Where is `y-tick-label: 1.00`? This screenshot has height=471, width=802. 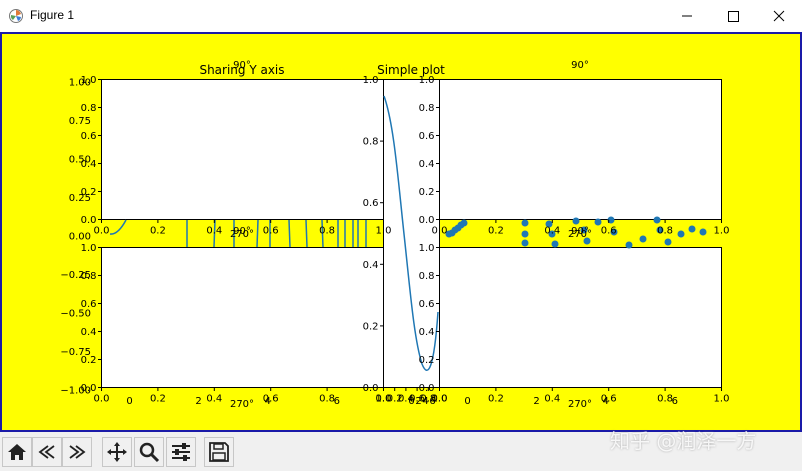
y-tick-label: 1.00 is located at coordinates (80, 83).